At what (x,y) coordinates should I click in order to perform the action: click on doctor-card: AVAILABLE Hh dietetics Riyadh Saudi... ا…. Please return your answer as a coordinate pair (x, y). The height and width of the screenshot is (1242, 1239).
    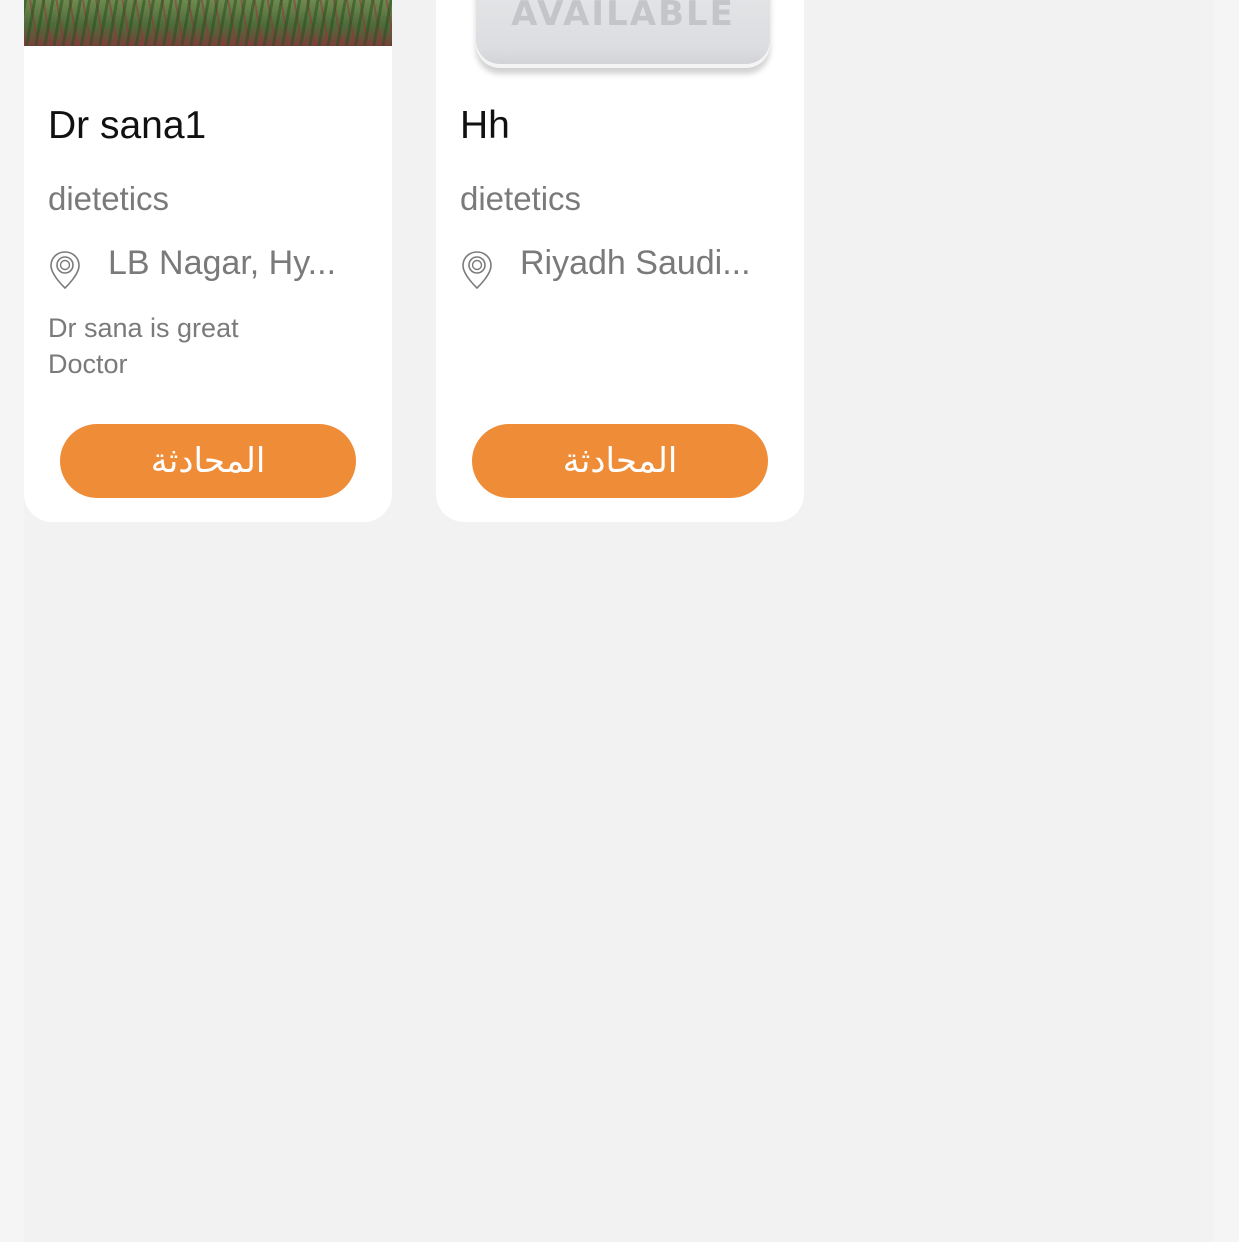
    Looking at the image, I should click on (620, 261).